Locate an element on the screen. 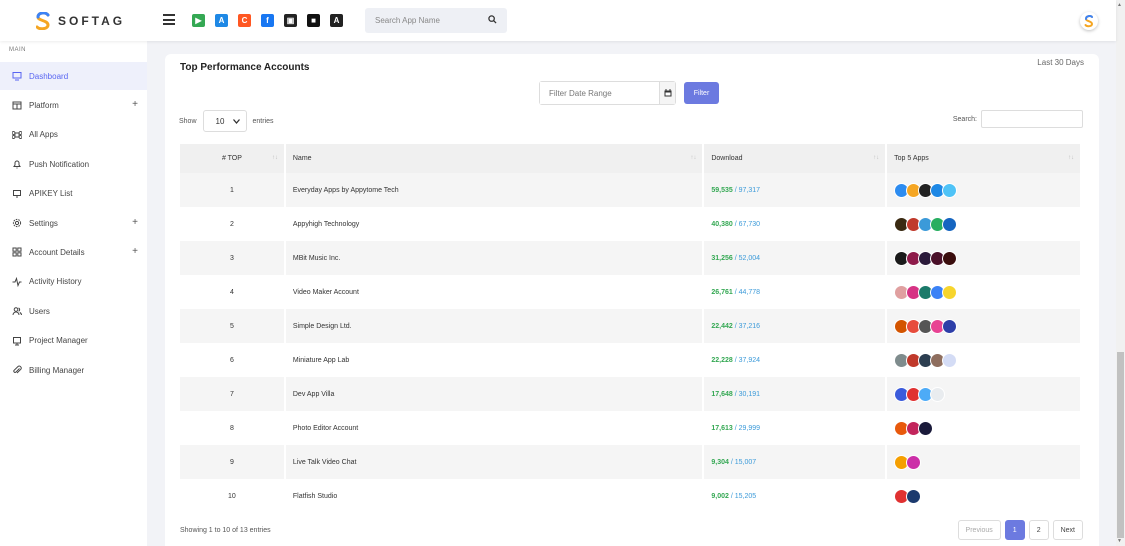  table-row: 9 Live Talk Video Chat 9,304 / 15,007 is located at coordinates (631, 462).